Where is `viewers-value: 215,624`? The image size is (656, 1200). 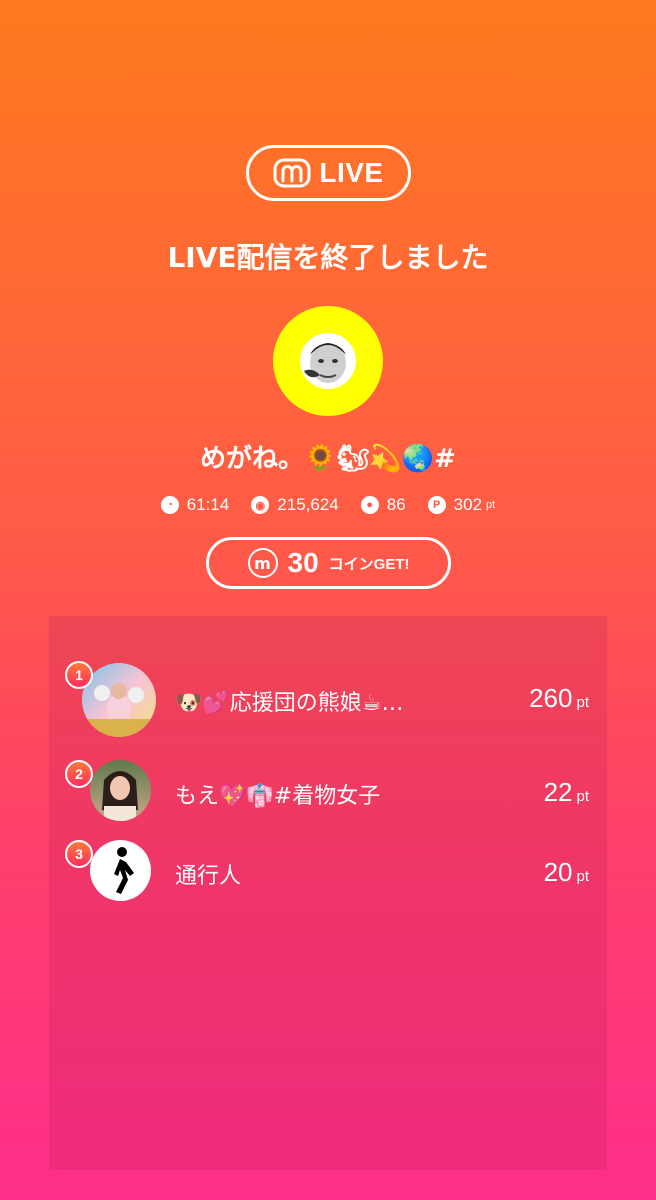
viewers-value: 215,624 is located at coordinates (308, 504).